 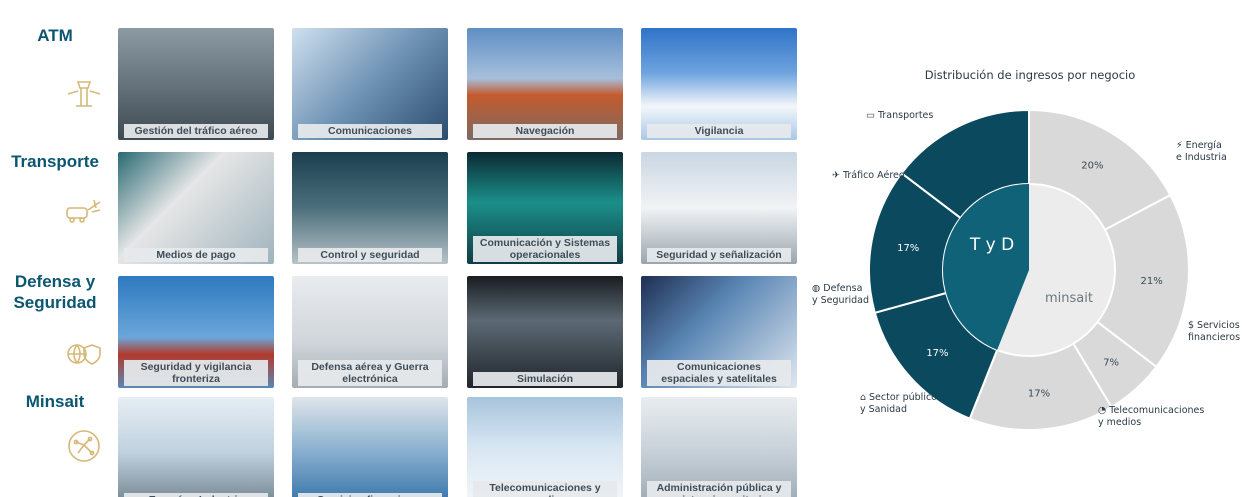 I want to click on tile-caption: Defensa aérea y Guerra electrónica, so click(x=370, y=373).